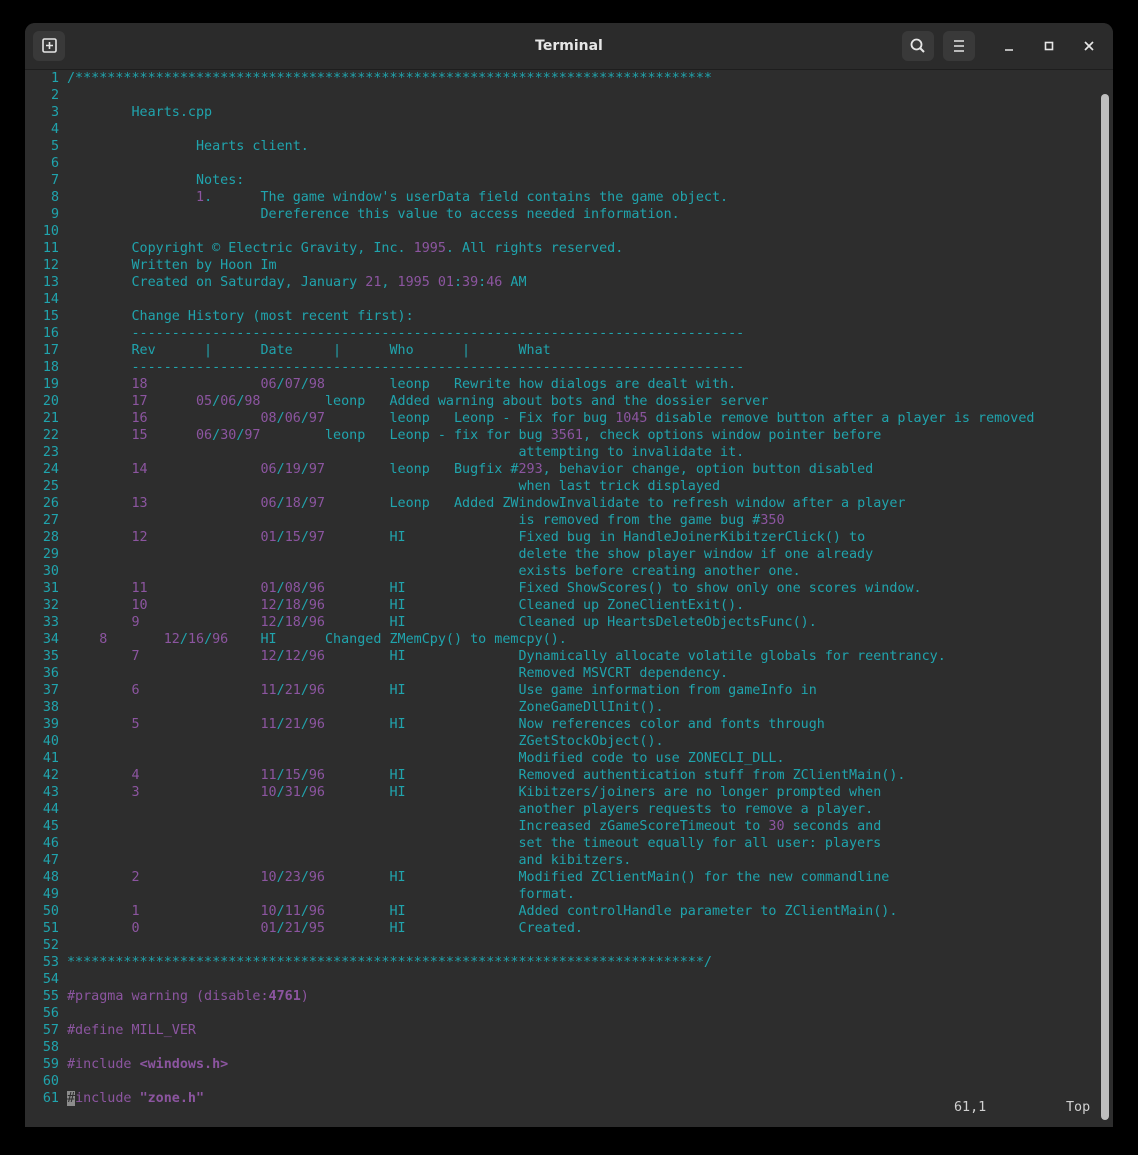 Image resolution: width=1138 pixels, height=1155 pixels. What do you see at coordinates (50, 231) in the screenshot?
I see `line-number: 10` at bounding box center [50, 231].